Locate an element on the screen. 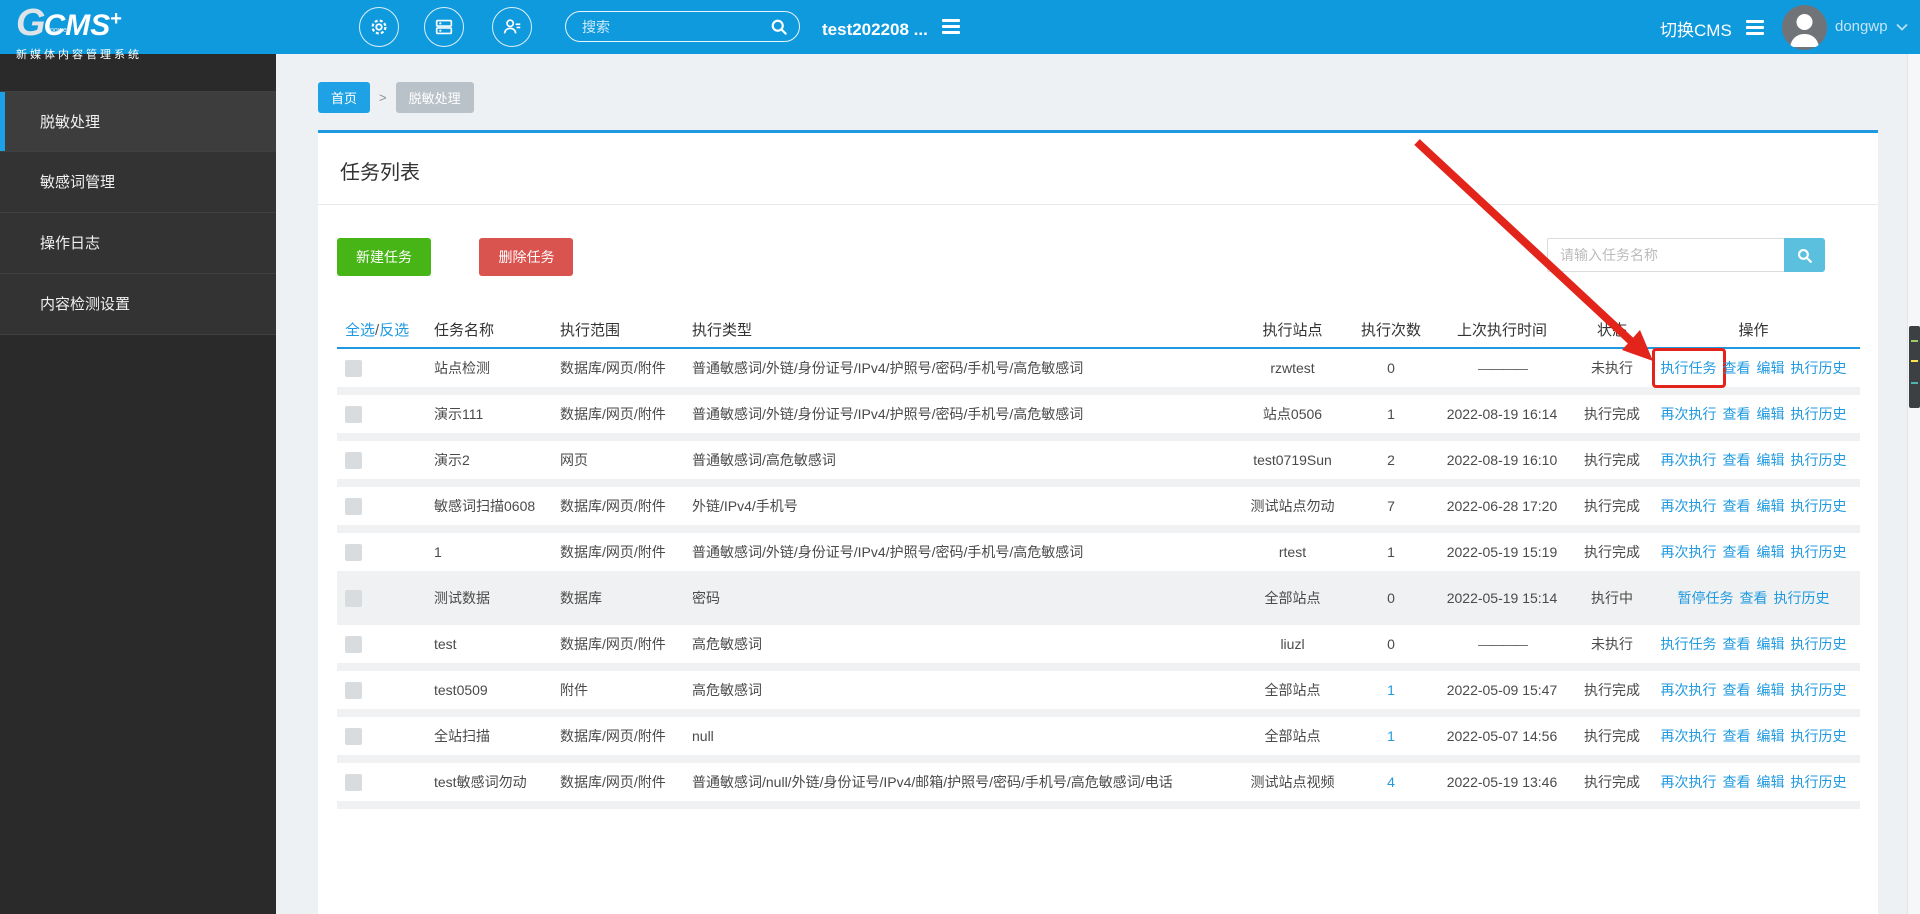 This screenshot has height=914, width=1920. sidebar-item-3: 内容检测设置 is located at coordinates (138, 304).